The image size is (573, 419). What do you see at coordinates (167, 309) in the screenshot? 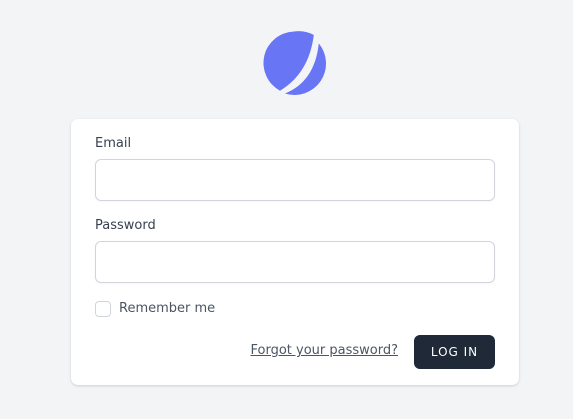
I see `remember-me-label: Remember me` at bounding box center [167, 309].